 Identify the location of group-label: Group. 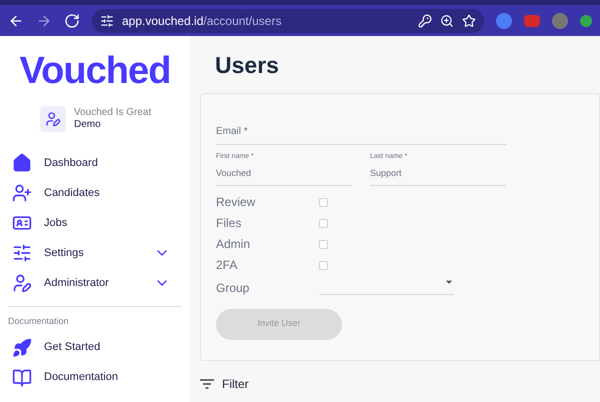
(233, 288).